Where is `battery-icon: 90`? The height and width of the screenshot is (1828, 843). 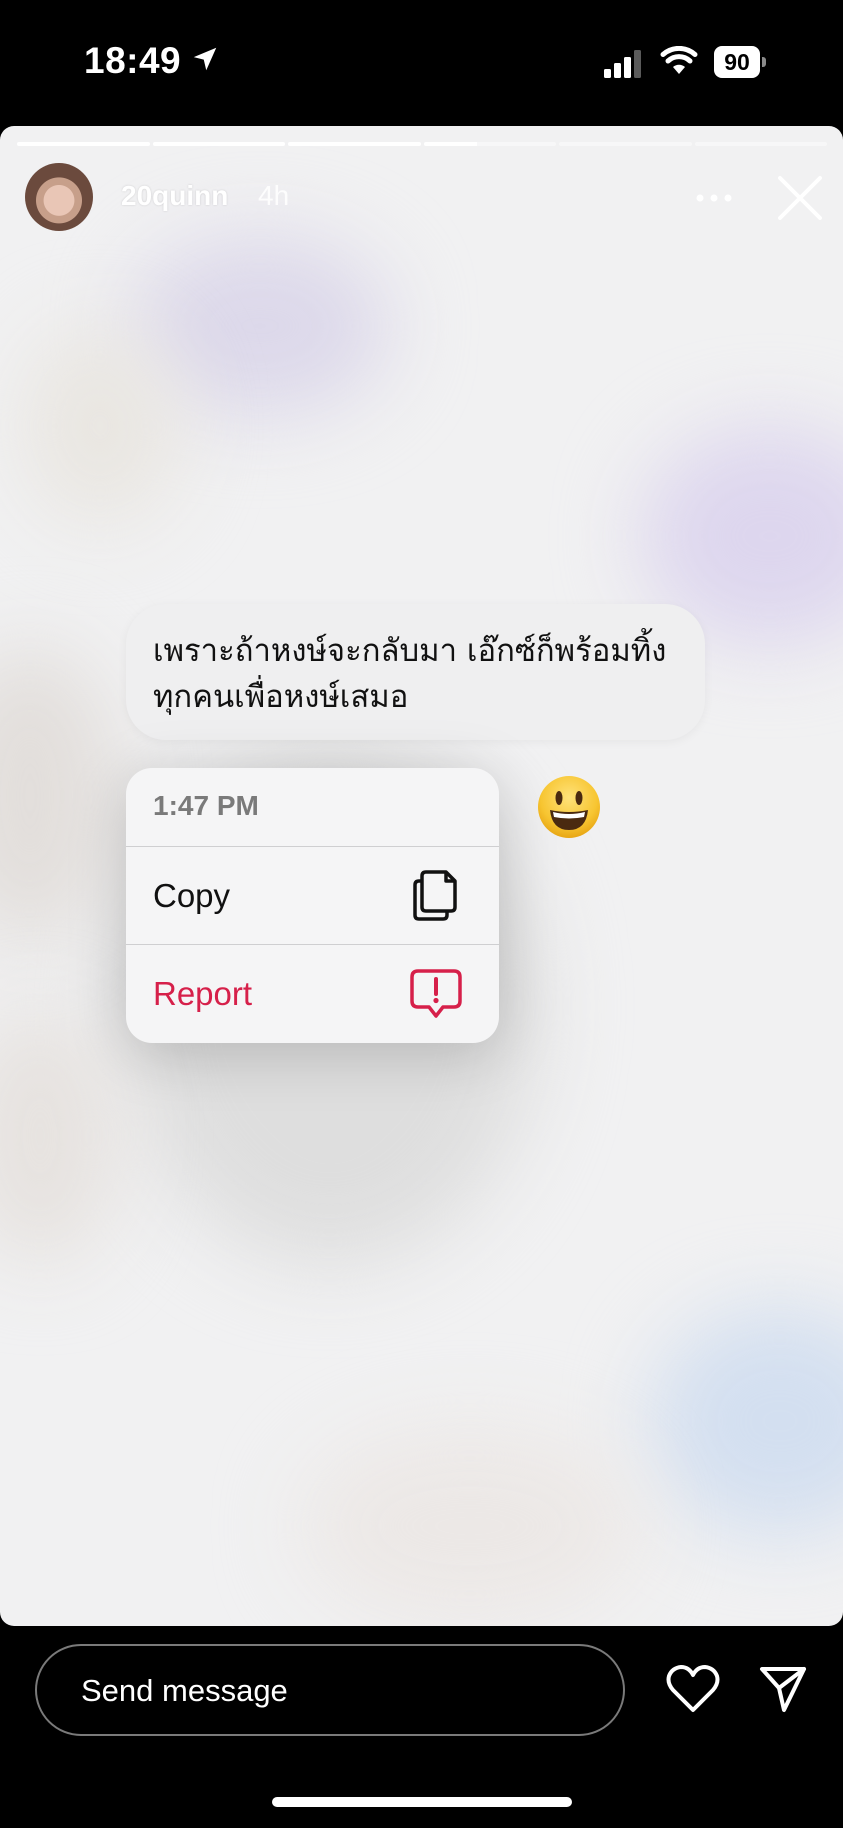 battery-icon: 90 is located at coordinates (740, 62).